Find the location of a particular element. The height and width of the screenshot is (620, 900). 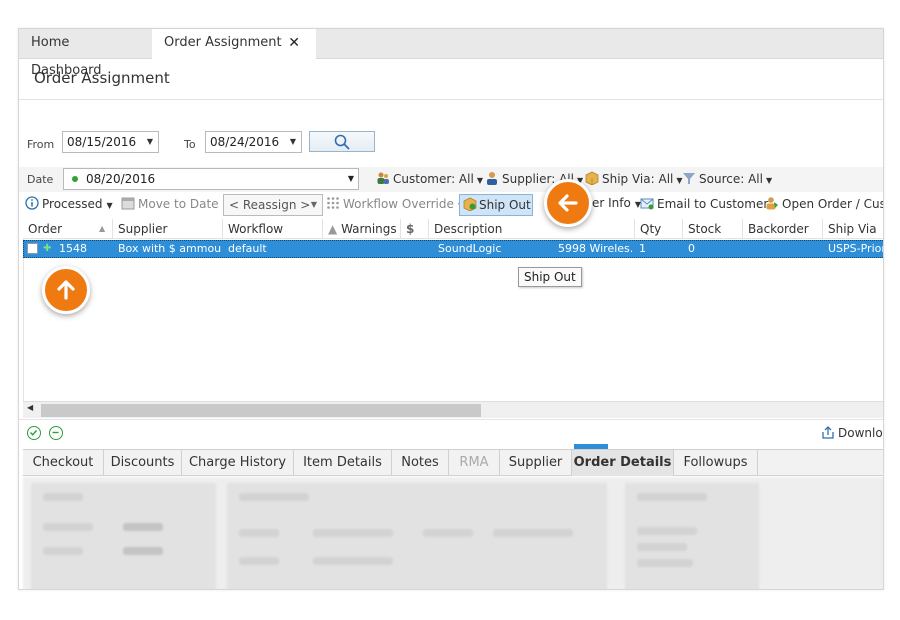

arrow-up-icon is located at coordinates (66, 290).